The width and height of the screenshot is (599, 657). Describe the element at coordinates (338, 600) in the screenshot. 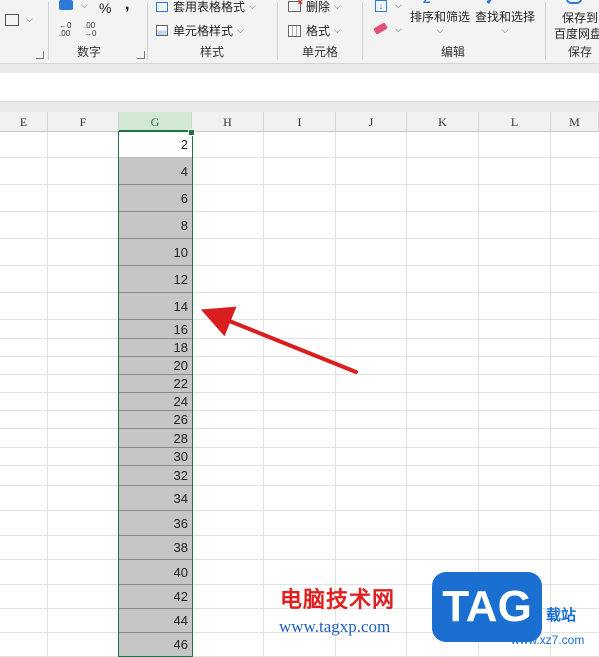

I see `watermark-site-name: 电脑技术网` at that location.